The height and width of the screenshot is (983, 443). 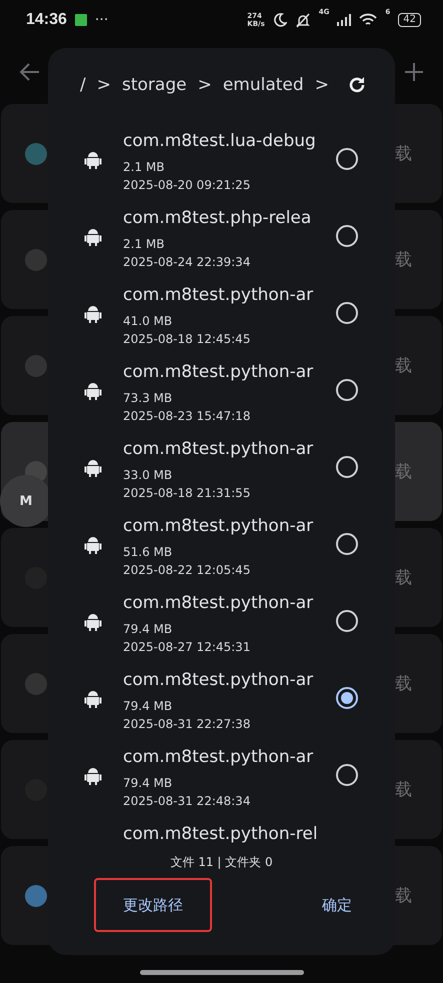 What do you see at coordinates (187, 800) in the screenshot?
I see `file-date: 2025-08-31 22:48:34` at bounding box center [187, 800].